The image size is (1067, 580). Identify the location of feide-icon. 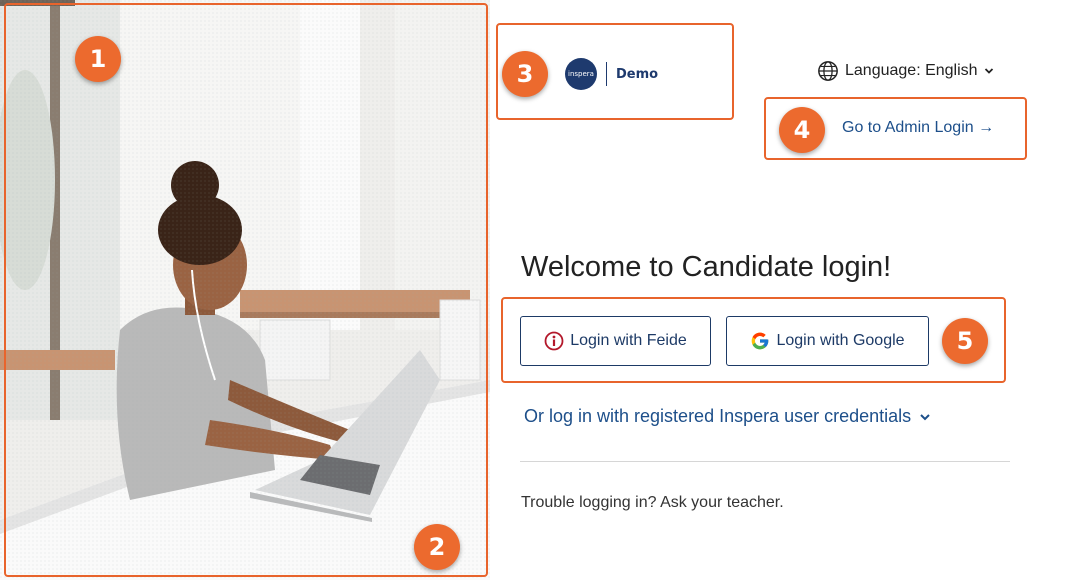
(554, 341).